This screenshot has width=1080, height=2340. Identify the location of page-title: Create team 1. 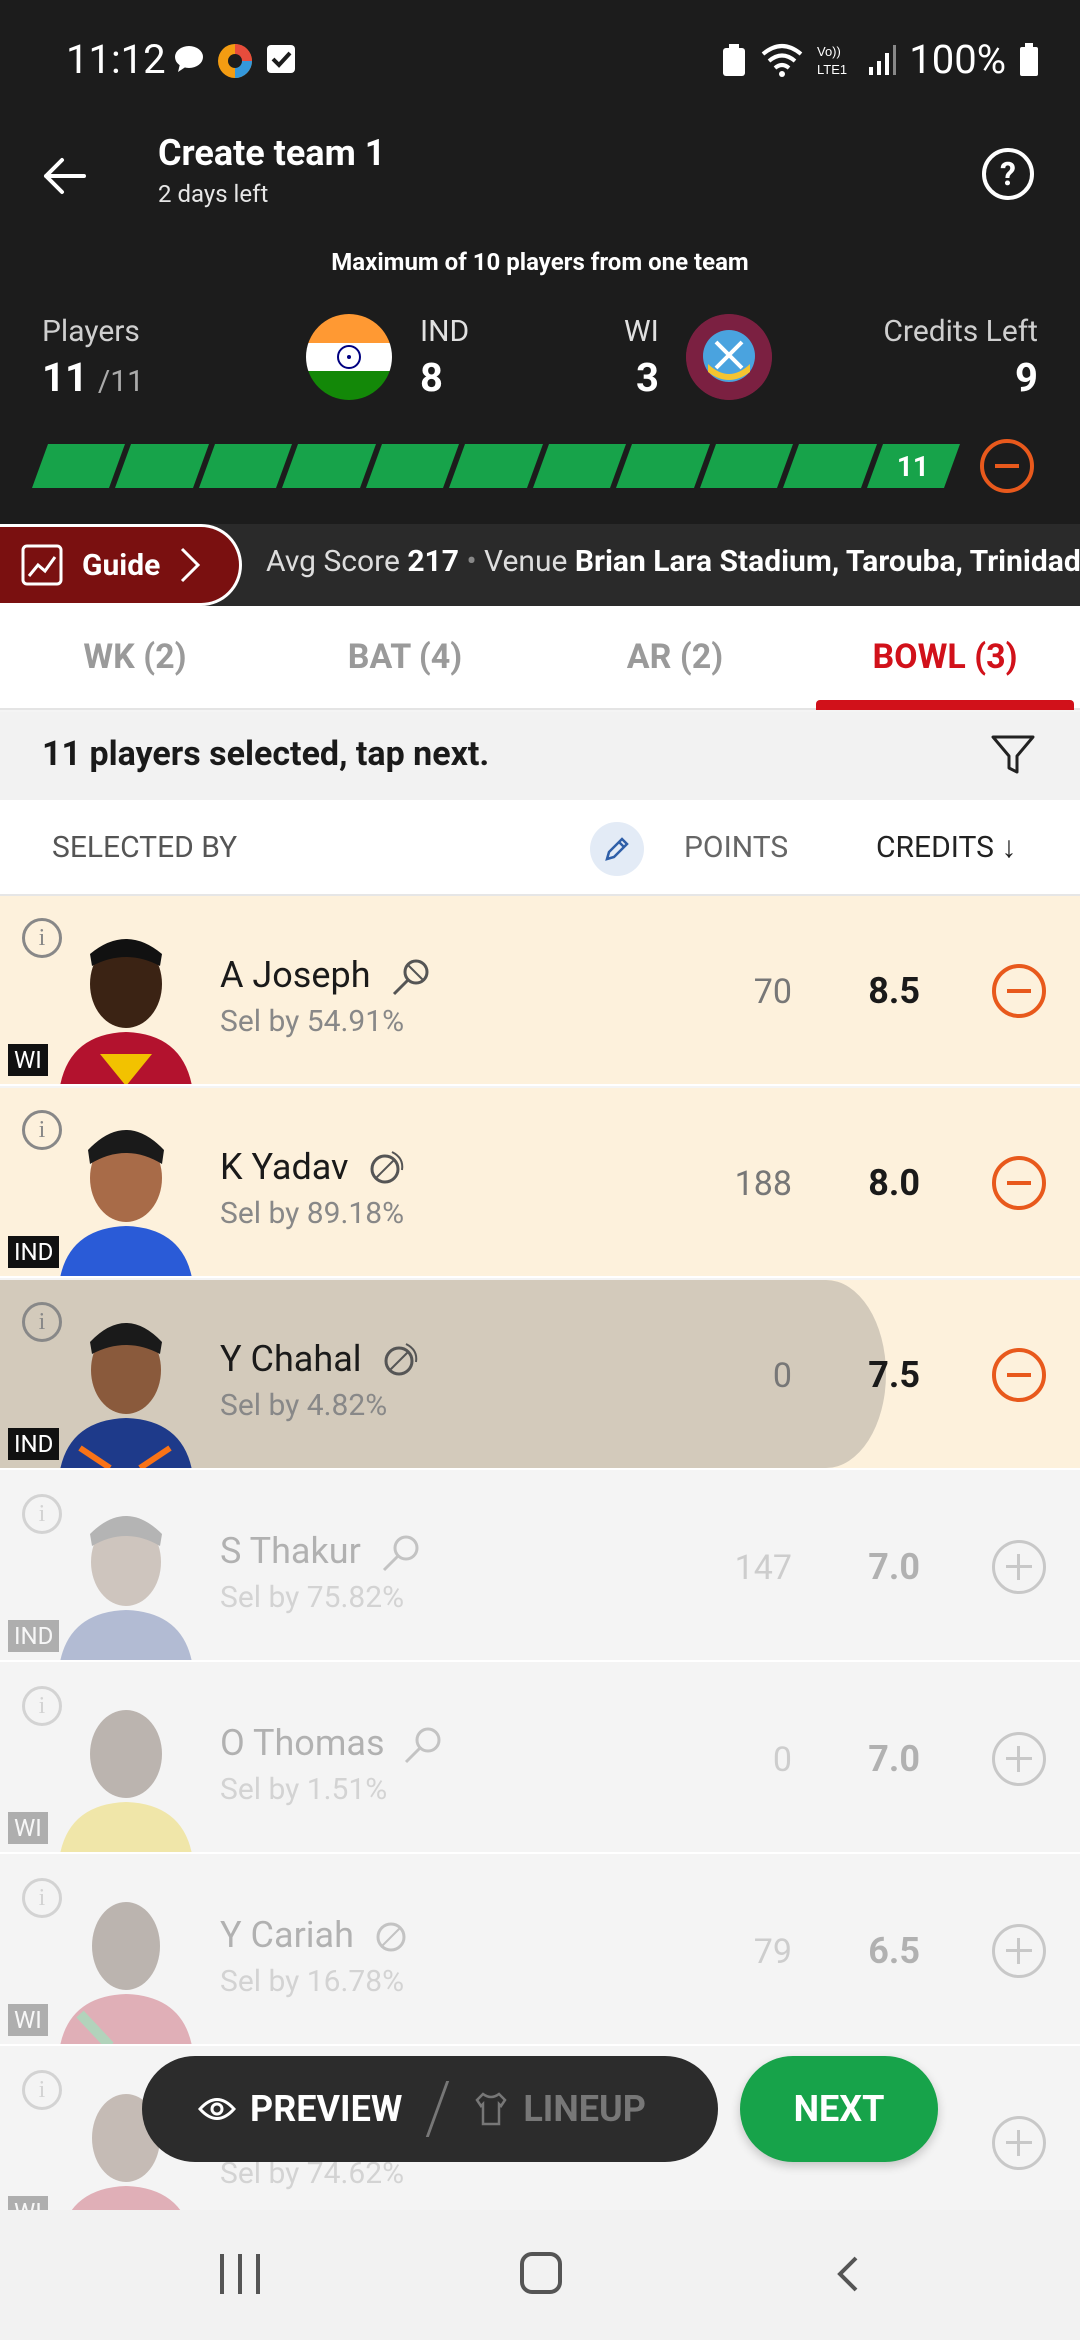
(272, 153).